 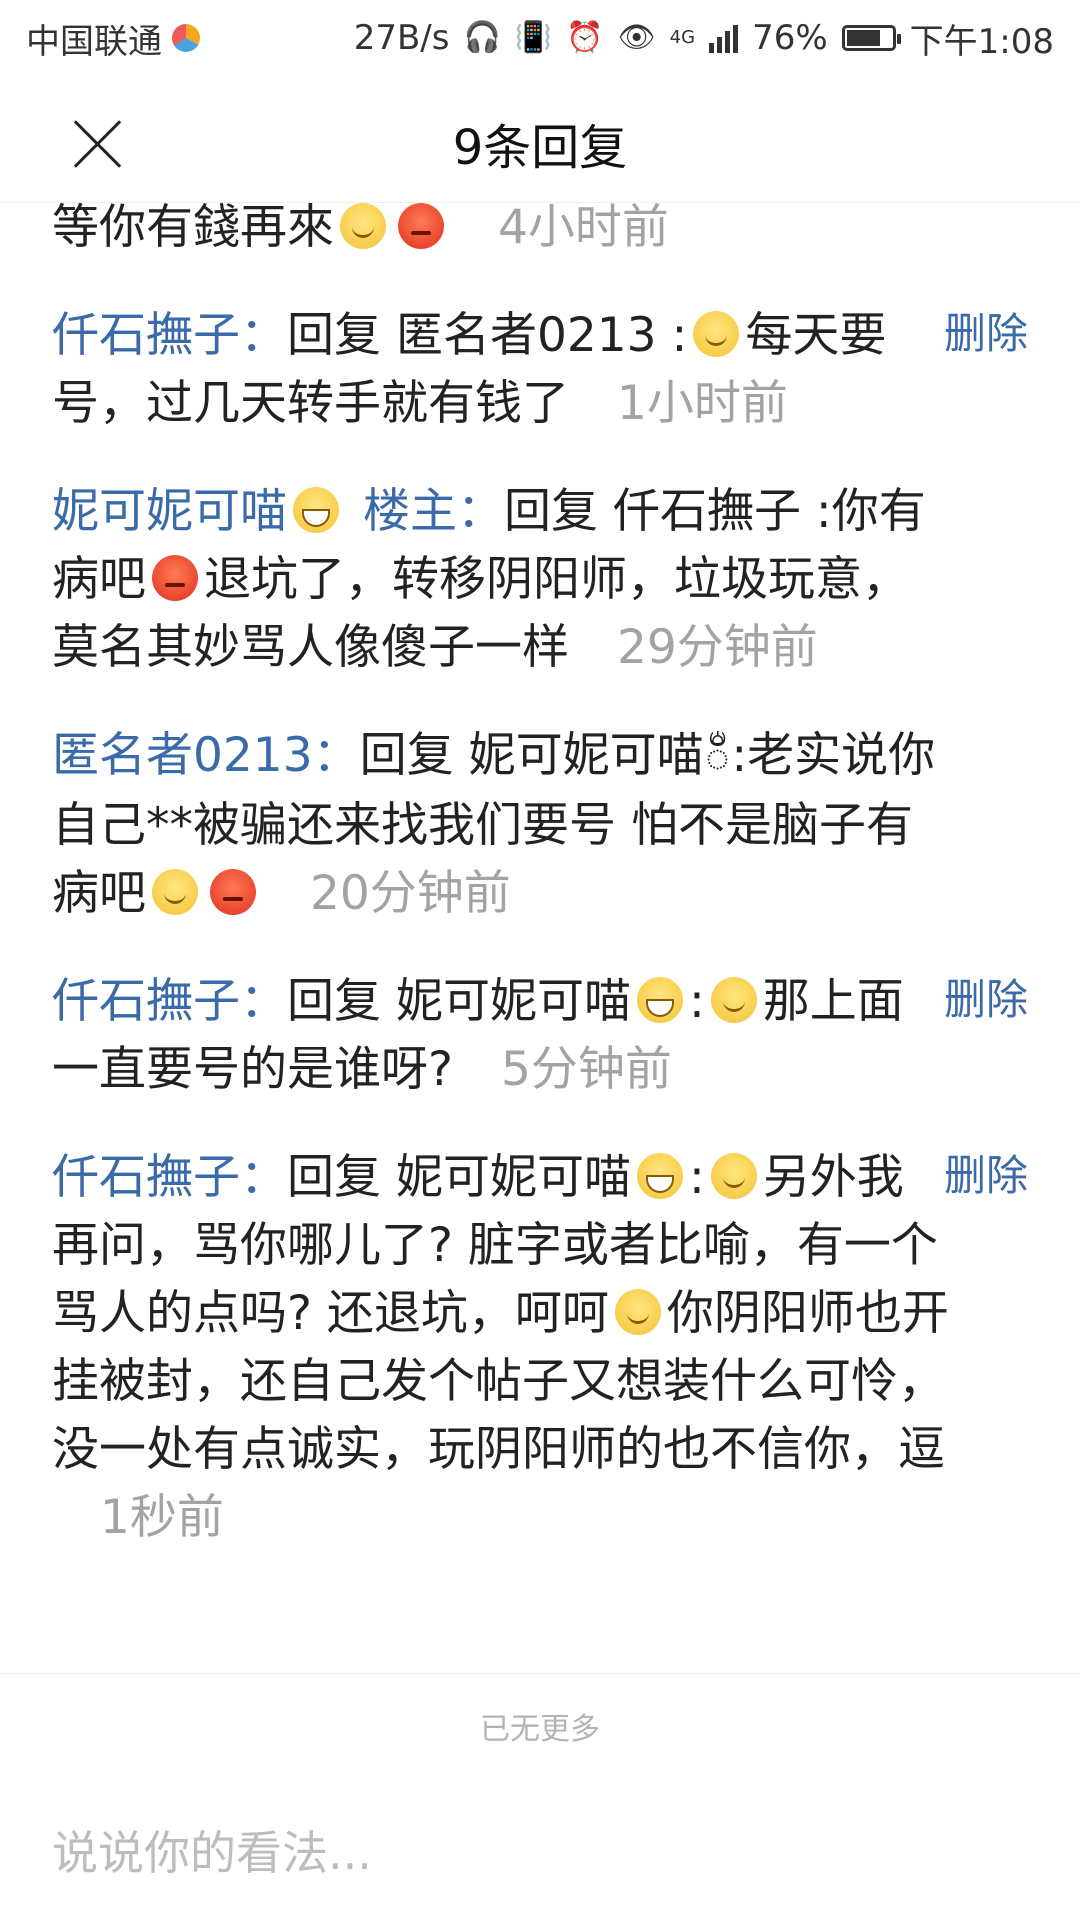 I want to click on reply-time: 1小时前, so click(x=702, y=403).